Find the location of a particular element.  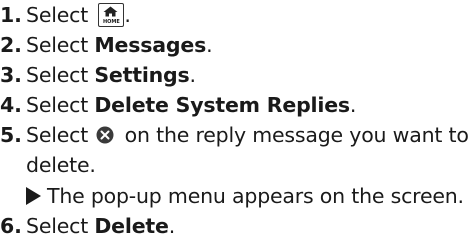

step-3: 3. Select Settings. is located at coordinates (98, 75).